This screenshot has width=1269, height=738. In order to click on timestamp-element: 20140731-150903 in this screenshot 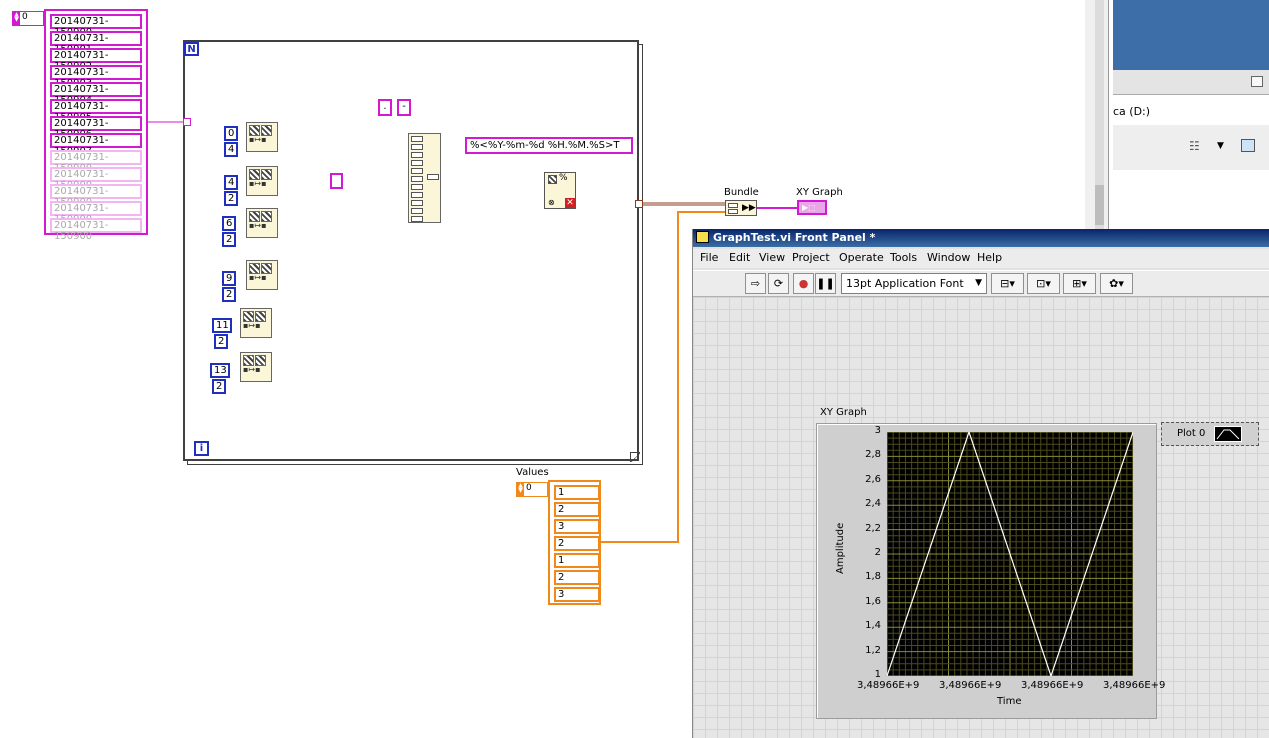, I will do `click(96, 77)`.